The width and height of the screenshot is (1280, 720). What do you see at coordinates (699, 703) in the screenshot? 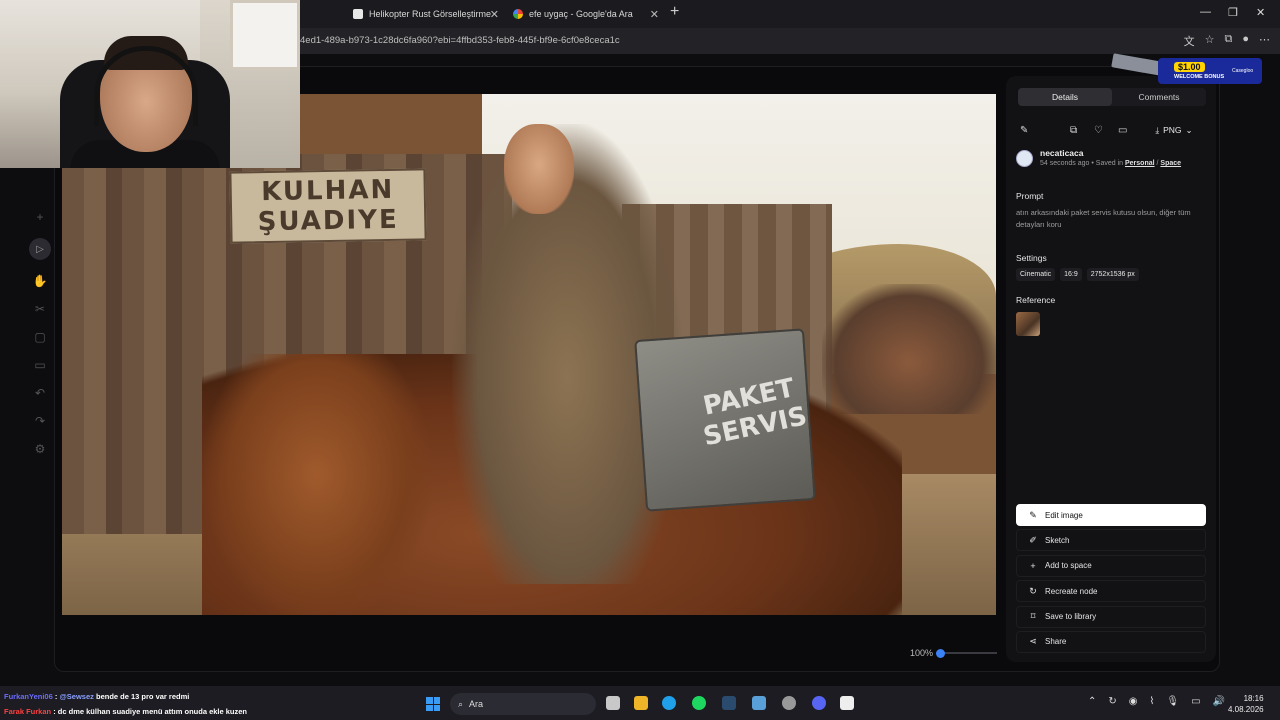
I see `spotify-icon` at bounding box center [699, 703].